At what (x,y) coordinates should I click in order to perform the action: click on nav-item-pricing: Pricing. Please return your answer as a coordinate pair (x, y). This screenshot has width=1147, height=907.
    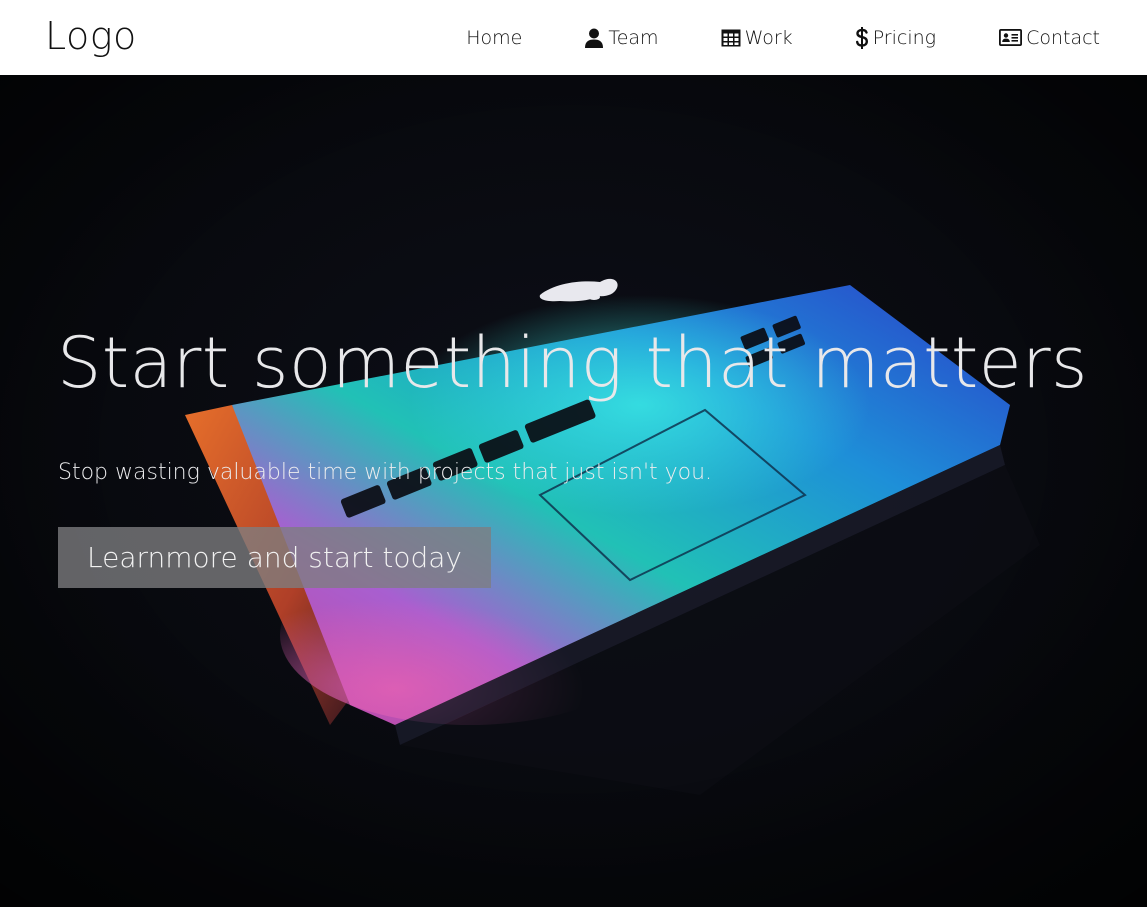
    Looking at the image, I should click on (864, 37).